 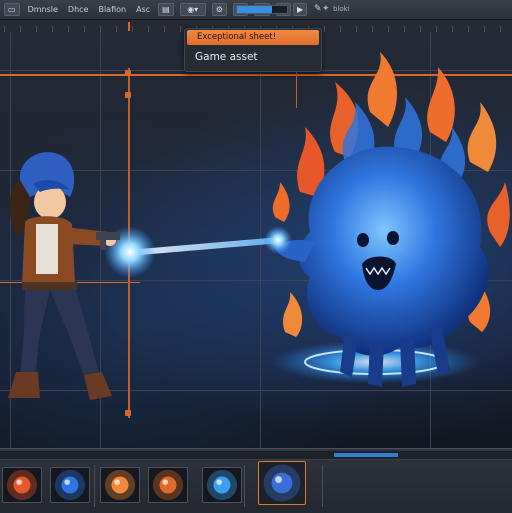 I want to click on monster-eye-left, so click(x=363, y=240).